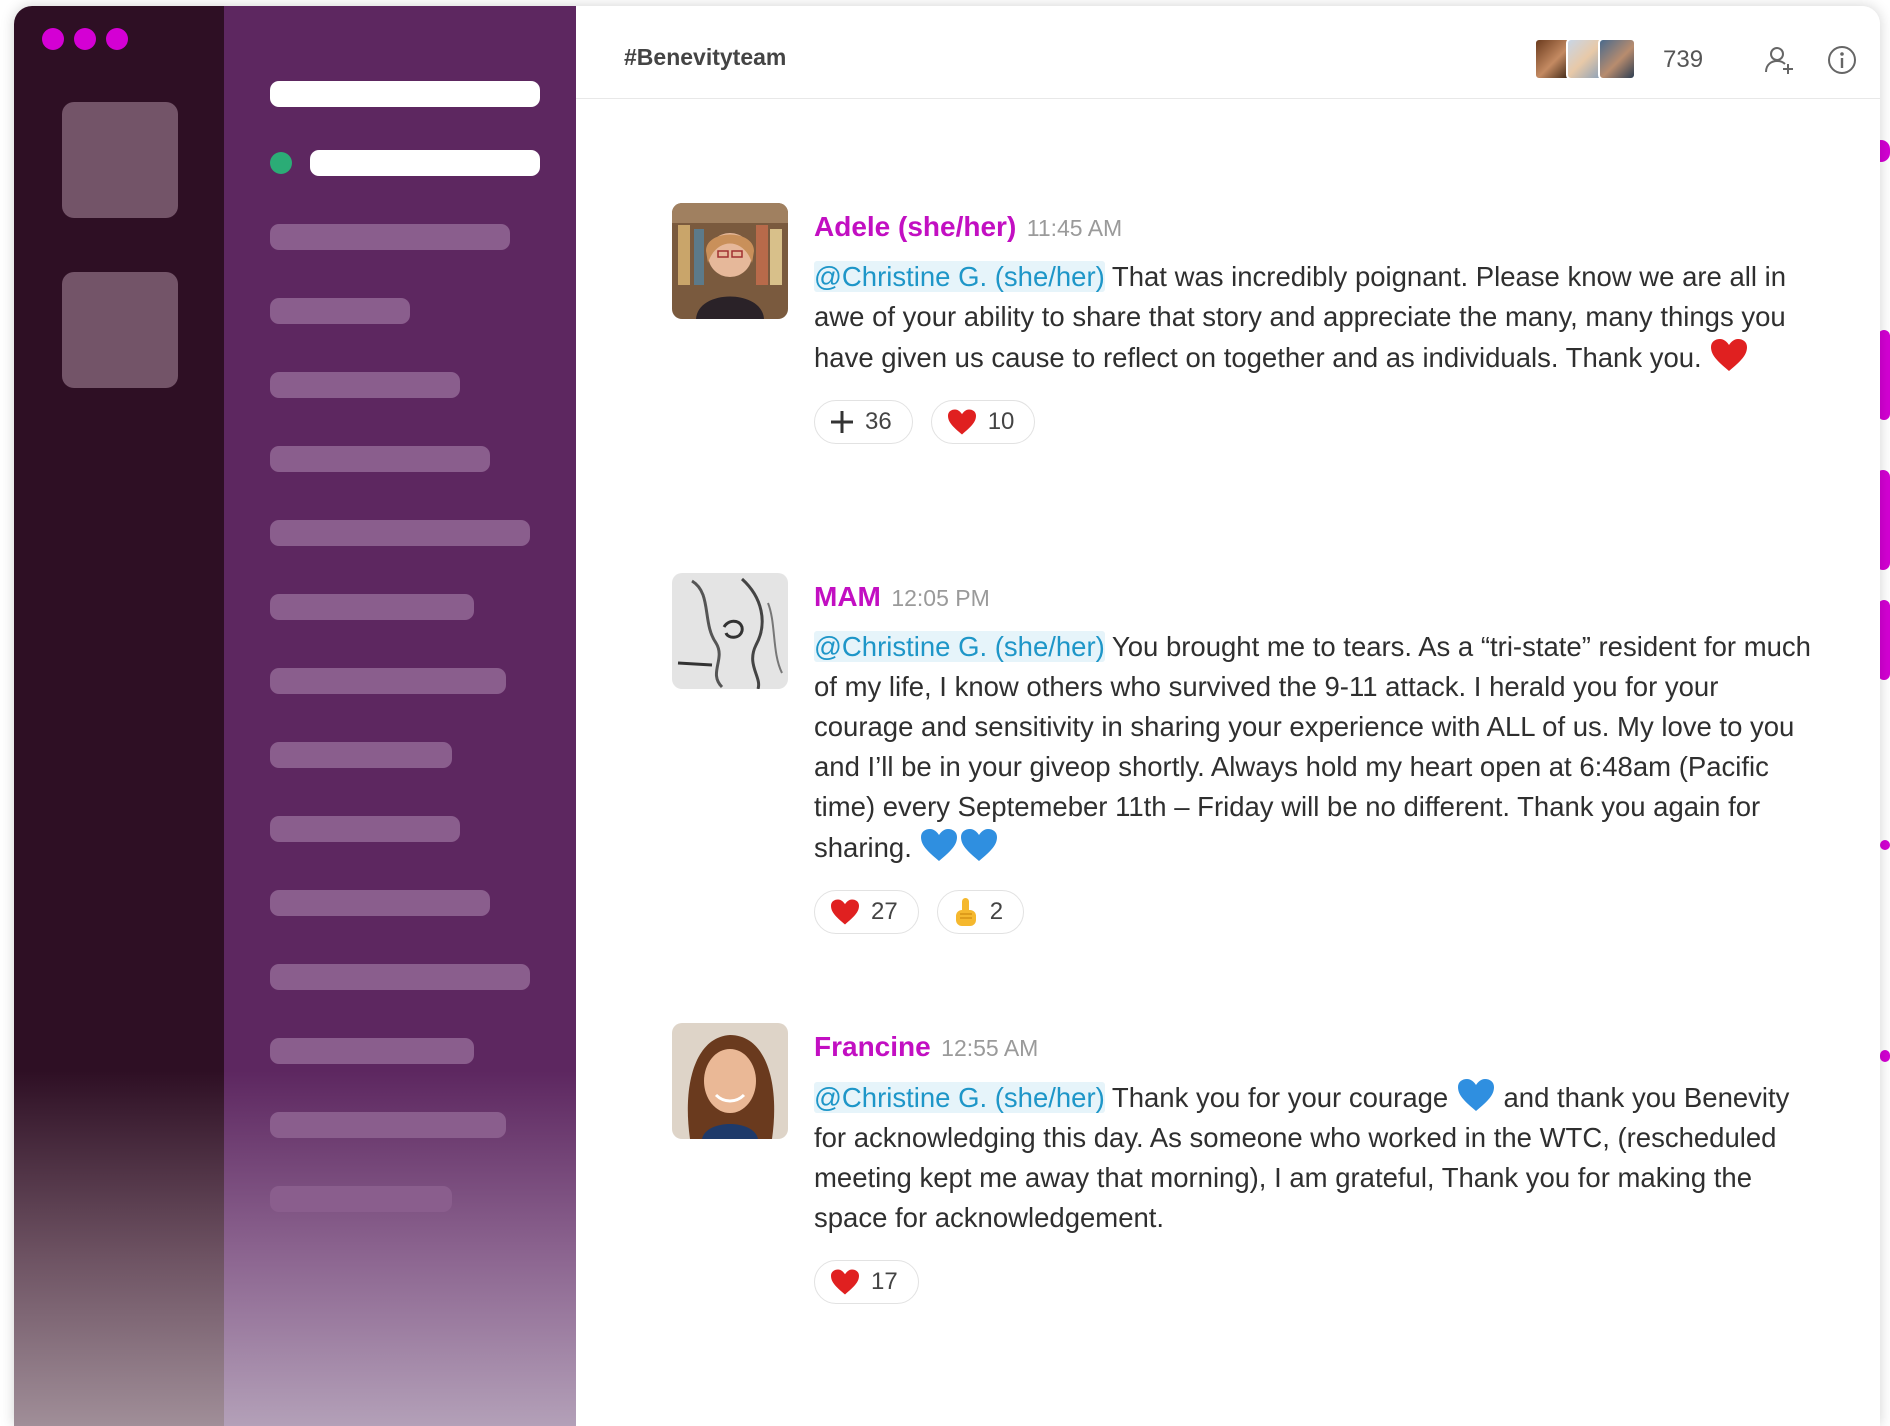  I want to click on reactions: 27 2, so click(1314, 912).